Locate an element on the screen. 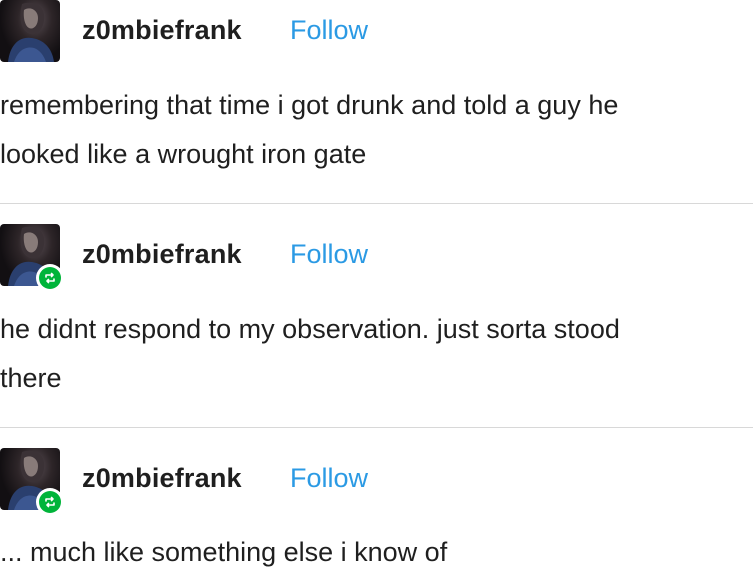 The image size is (753, 577). avatar-image is located at coordinates (31, 32).